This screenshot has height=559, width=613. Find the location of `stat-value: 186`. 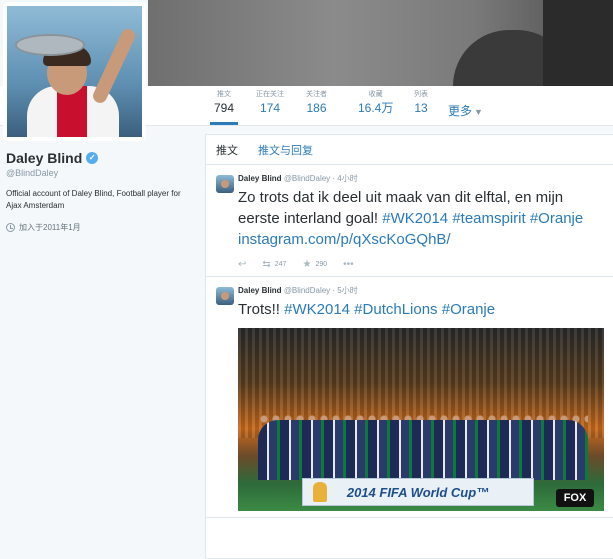

stat-value: 186 is located at coordinates (316, 108).